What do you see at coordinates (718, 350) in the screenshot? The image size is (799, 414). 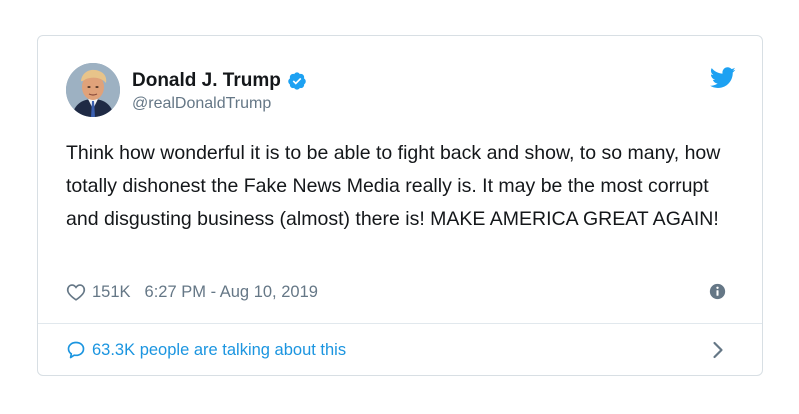 I see `chevron-right-icon` at bounding box center [718, 350].